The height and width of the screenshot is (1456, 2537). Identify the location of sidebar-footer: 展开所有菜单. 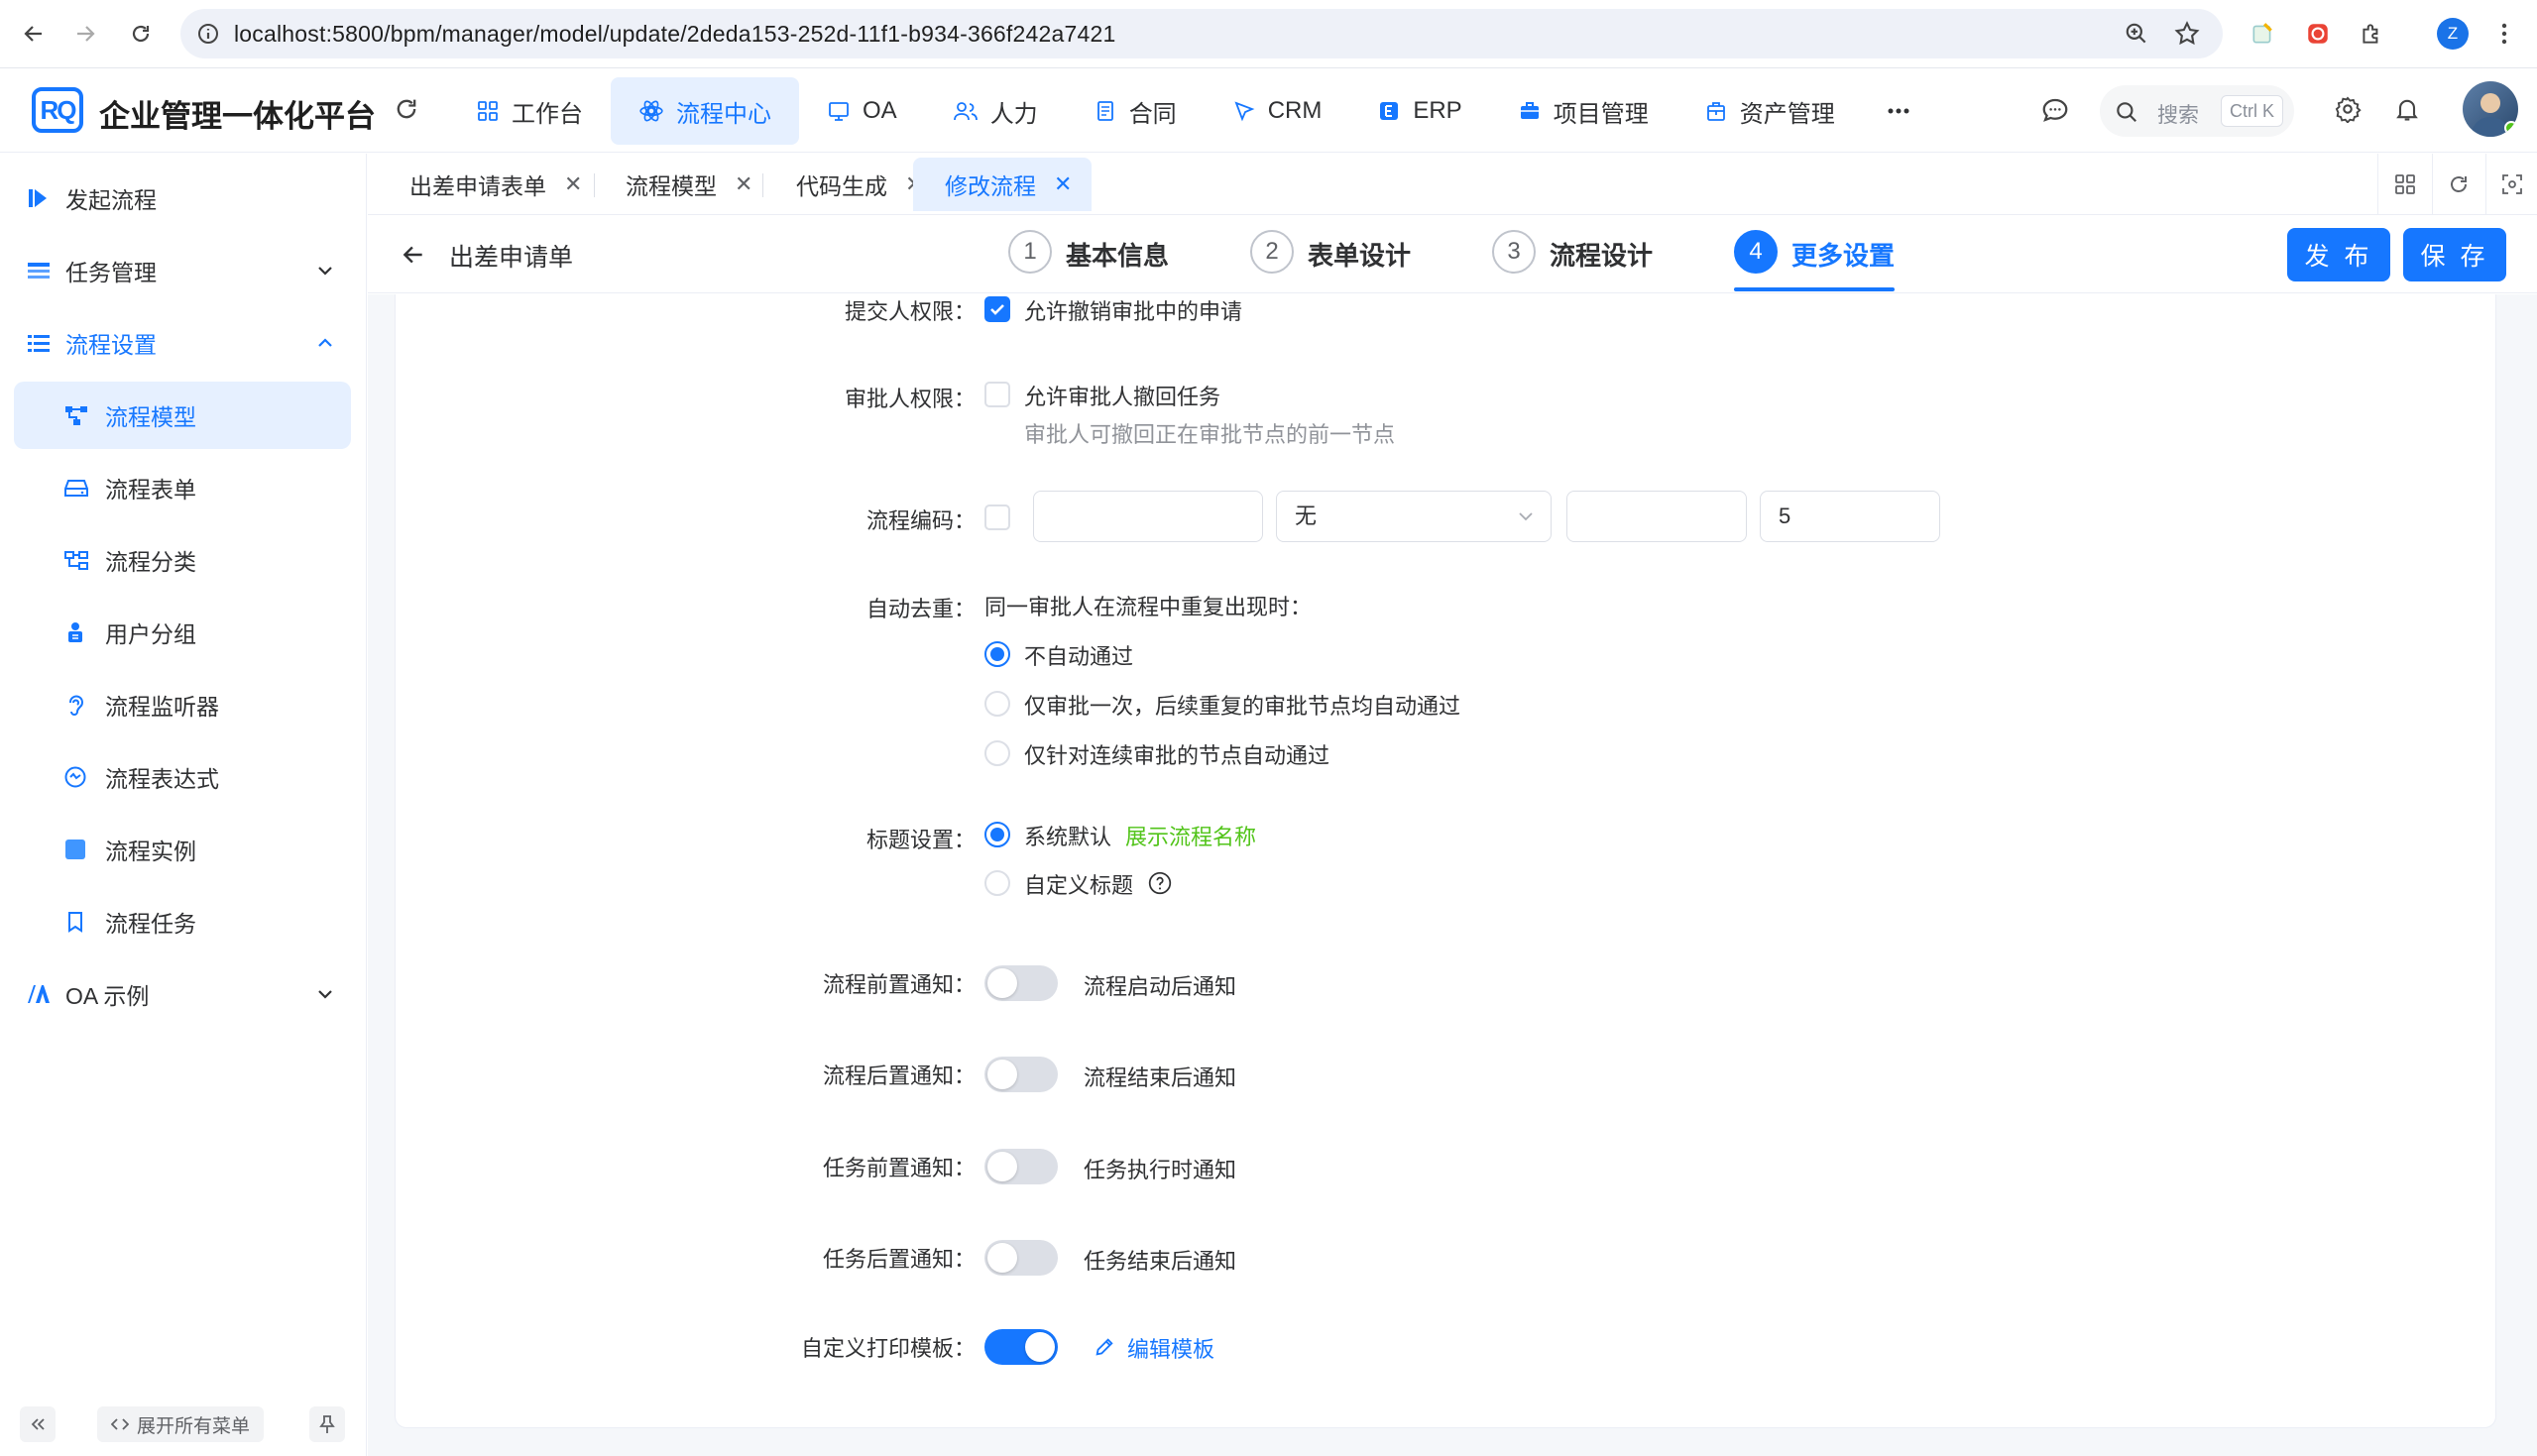
(183, 1425).